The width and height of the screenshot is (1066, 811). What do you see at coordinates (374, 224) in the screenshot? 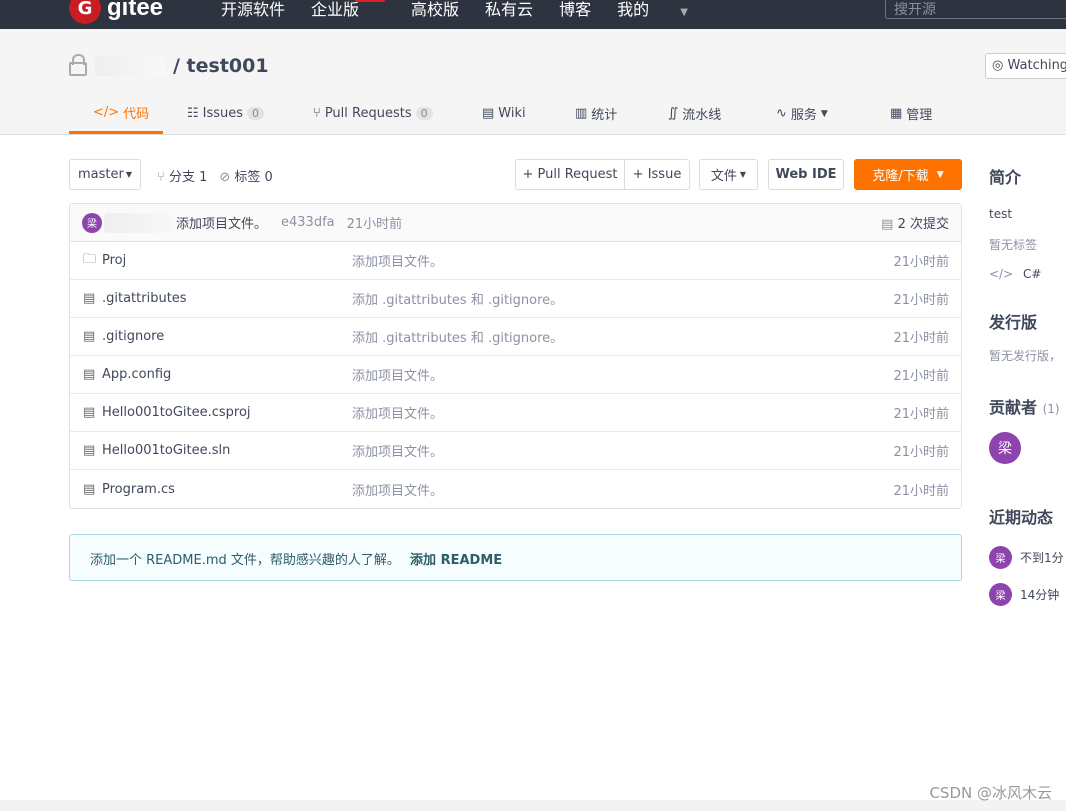
I see `commit-time: 21小时前` at bounding box center [374, 224].